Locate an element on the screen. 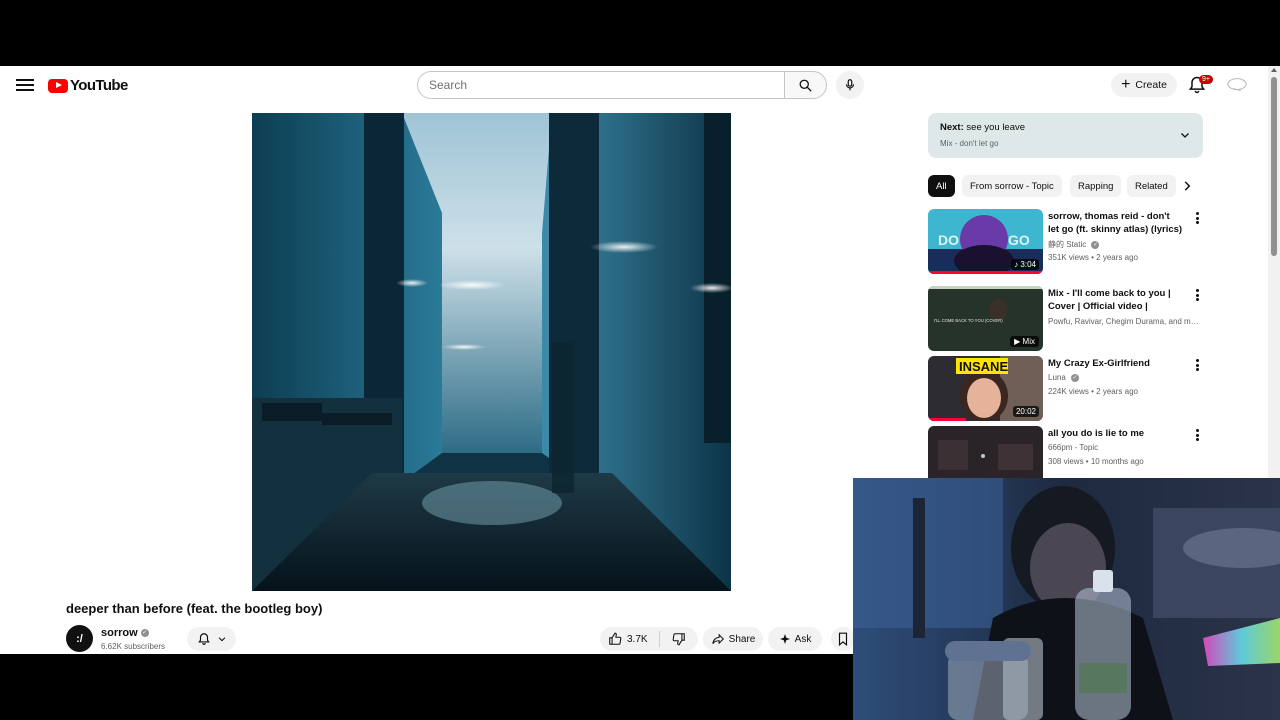  account-avatar-icon is located at coordinates (1237, 85).